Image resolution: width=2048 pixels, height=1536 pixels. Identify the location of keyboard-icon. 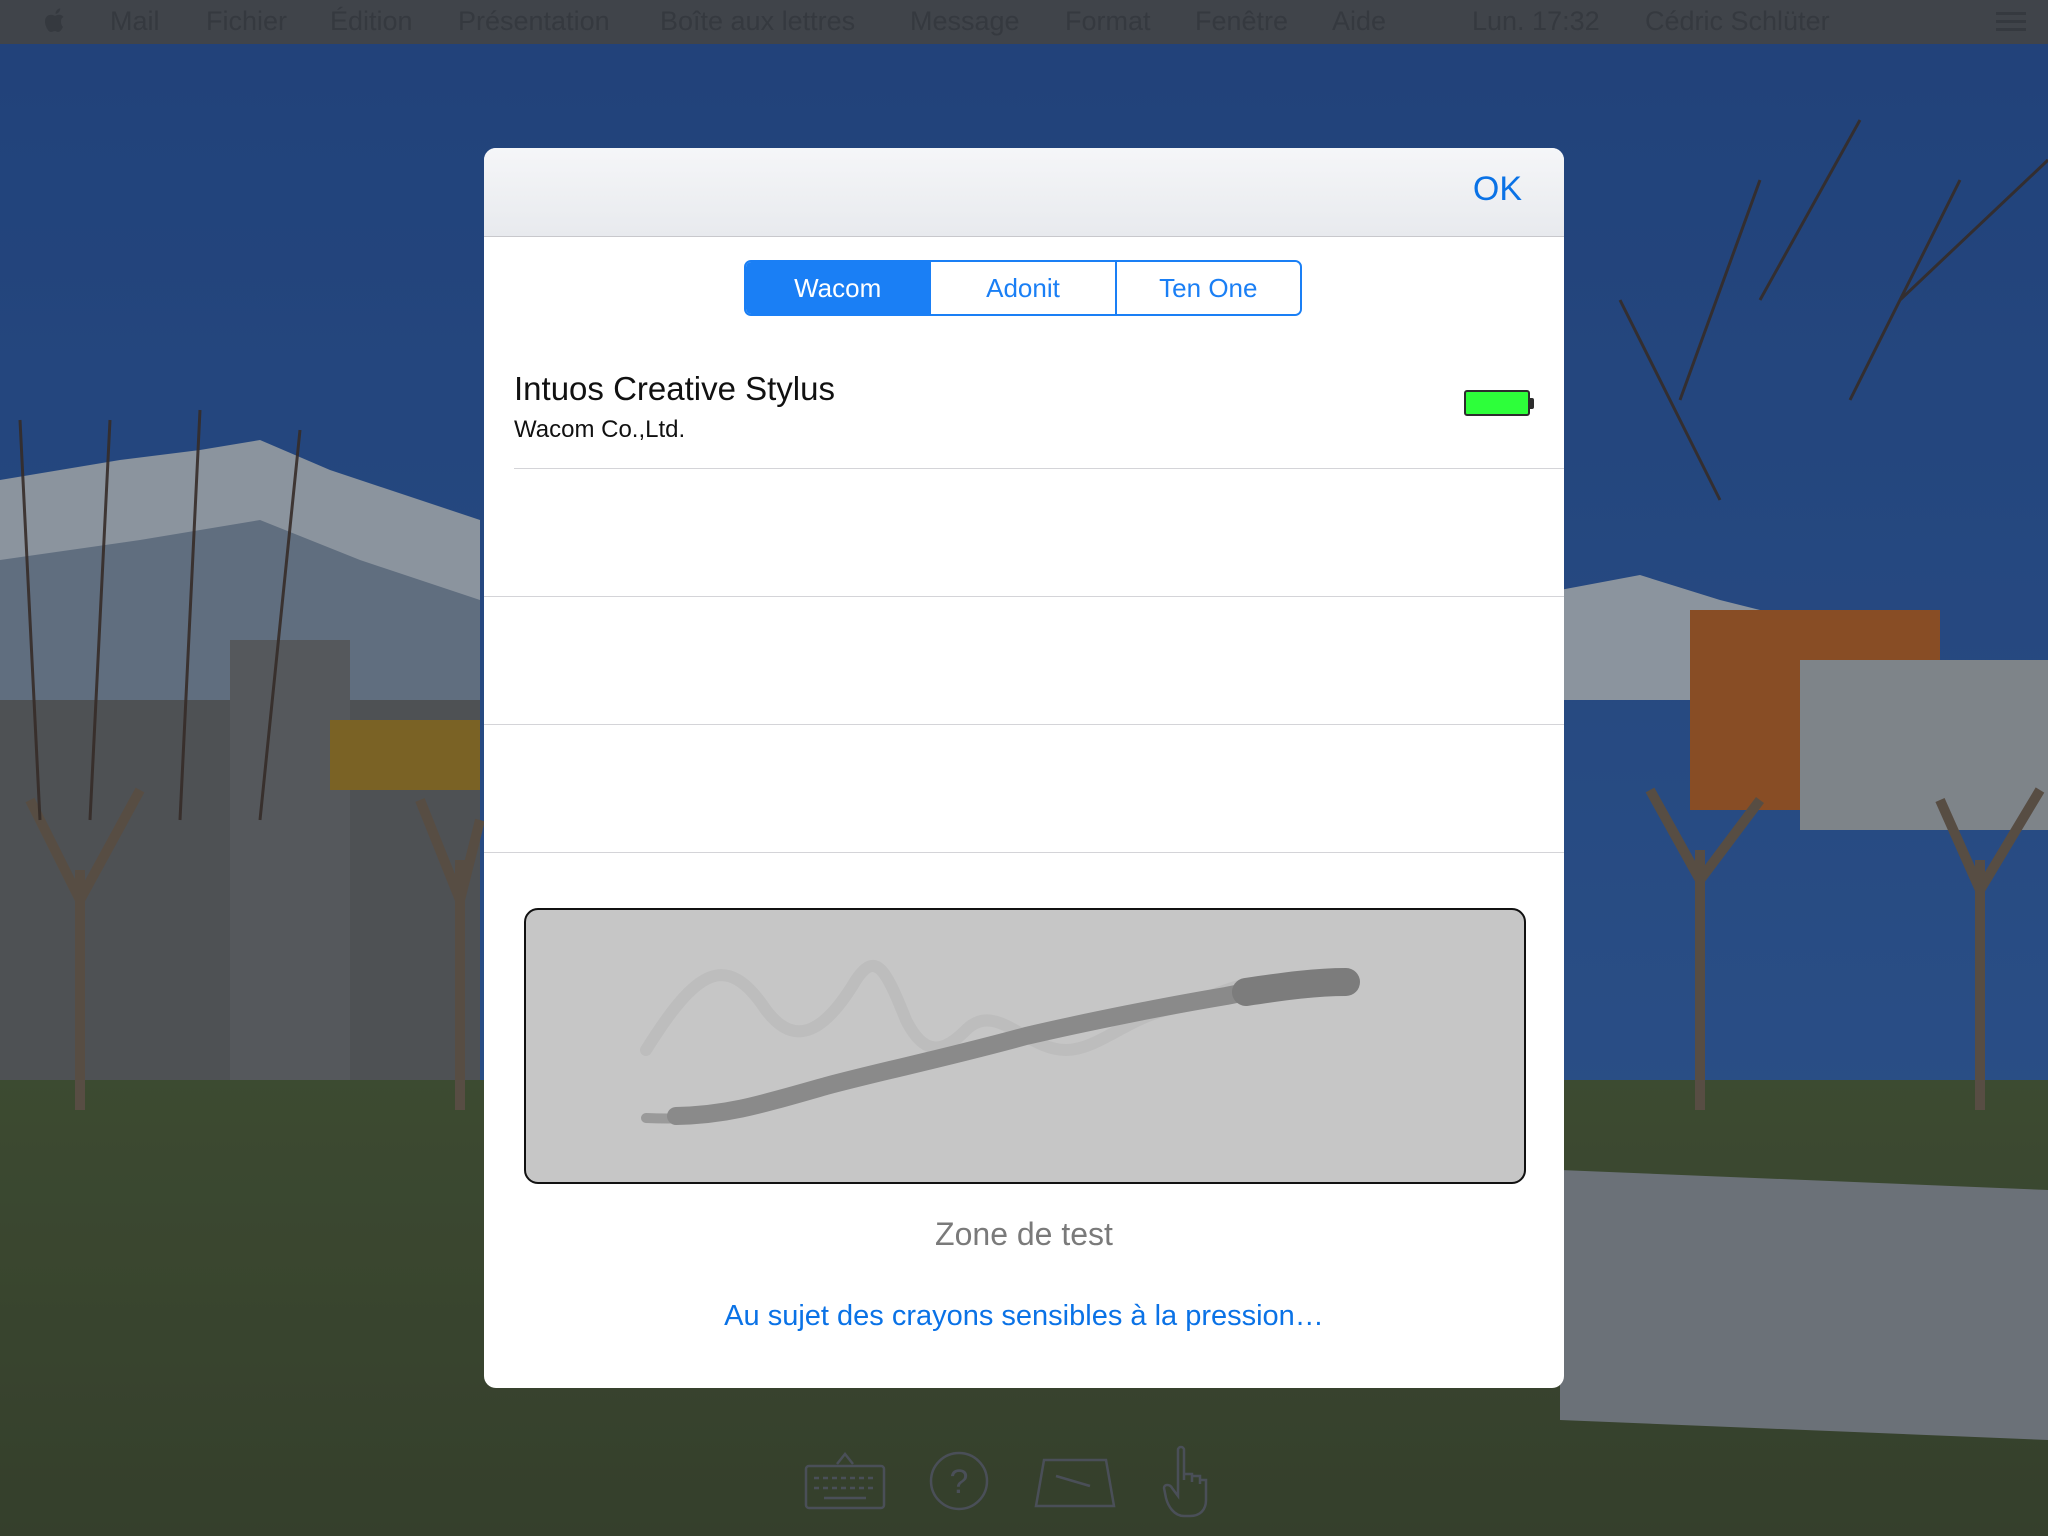
(845, 1481).